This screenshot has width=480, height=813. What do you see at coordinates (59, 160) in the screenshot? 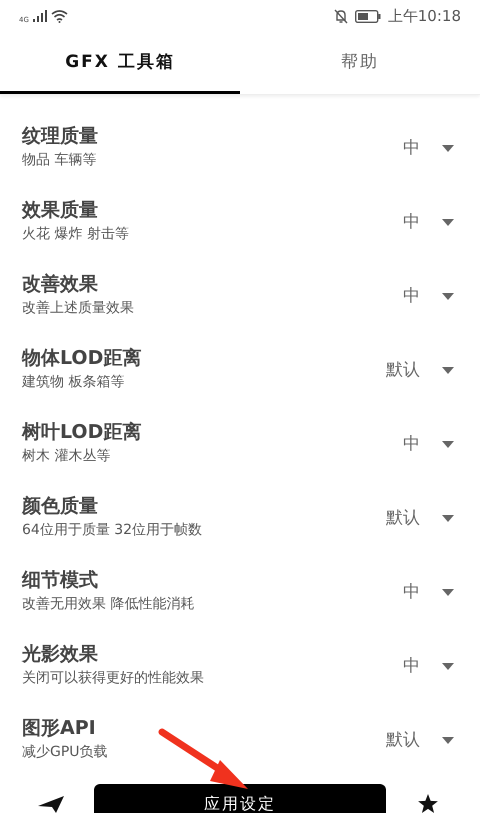
I see `setting-description: 物品 车辆等` at bounding box center [59, 160].